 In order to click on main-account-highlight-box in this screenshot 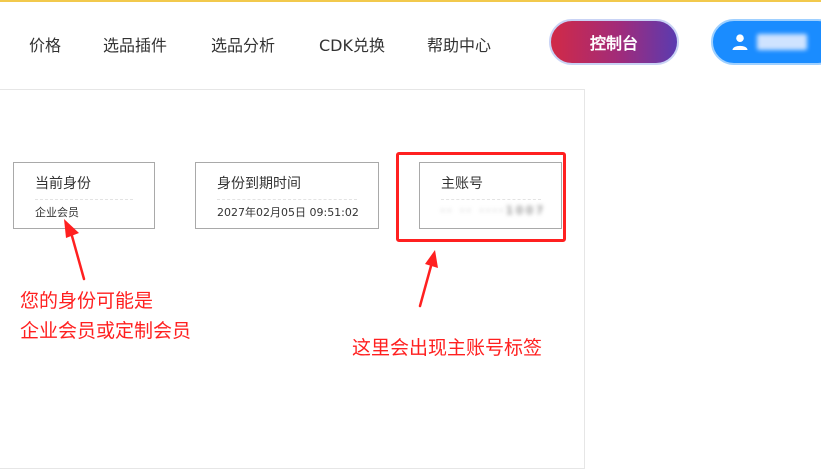, I will do `click(481, 197)`.